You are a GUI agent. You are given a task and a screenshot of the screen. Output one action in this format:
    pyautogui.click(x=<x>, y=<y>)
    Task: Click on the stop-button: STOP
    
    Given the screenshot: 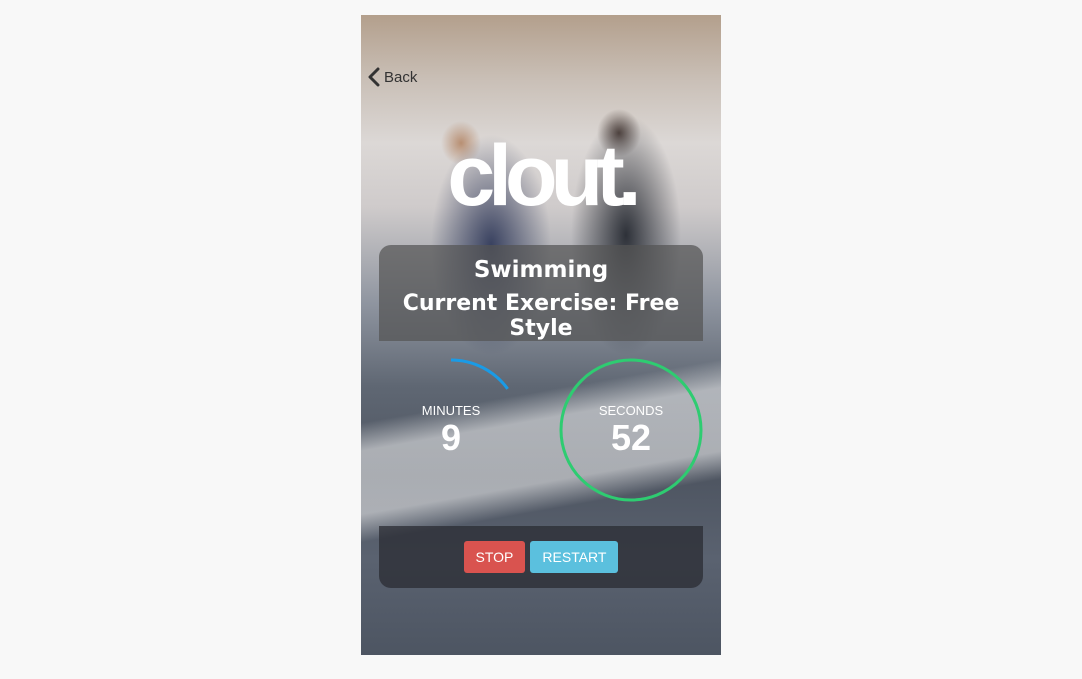 What is the action you would take?
    pyautogui.click(x=494, y=557)
    